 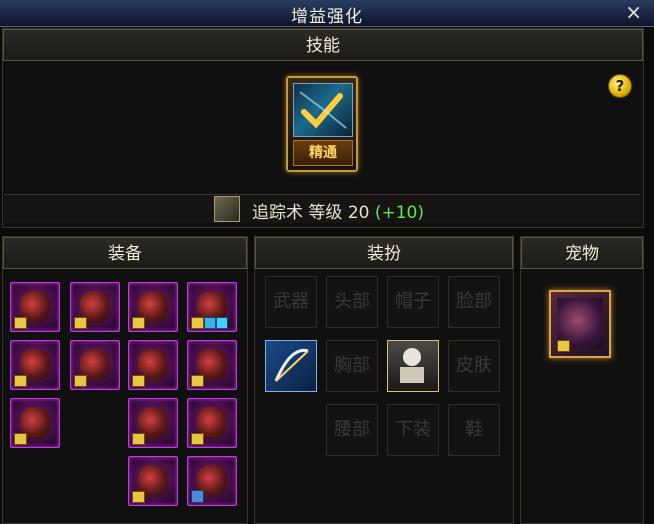 What do you see at coordinates (323, 110) in the screenshot?
I see `skill-art-icon` at bounding box center [323, 110].